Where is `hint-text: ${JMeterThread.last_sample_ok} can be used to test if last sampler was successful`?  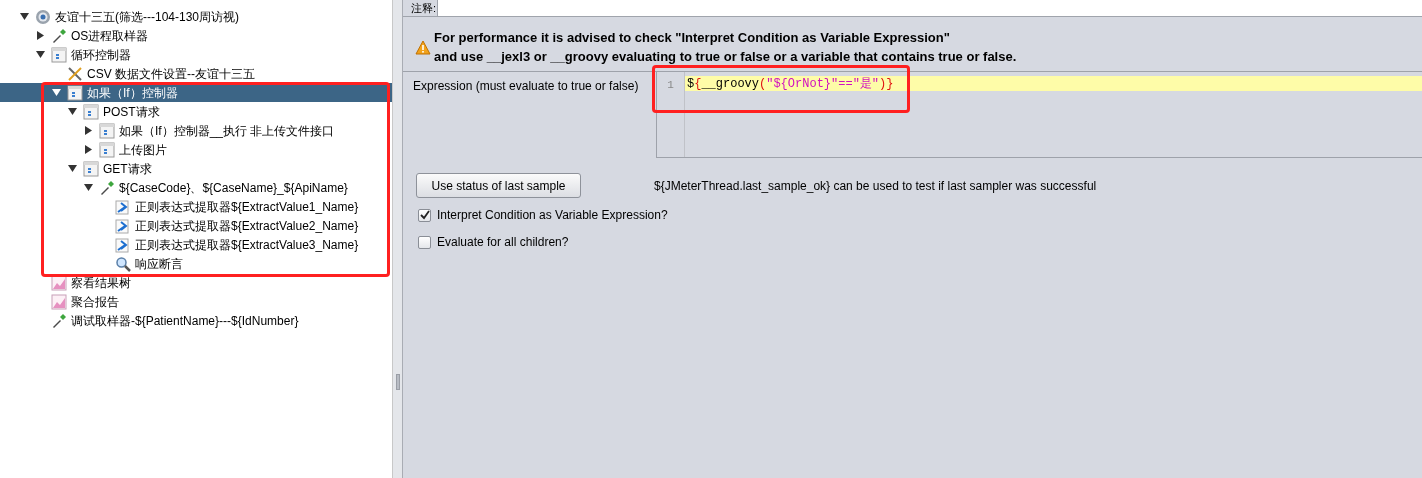 hint-text: ${JMeterThread.last_sample_ok} can be used to test if last sampler was successful is located at coordinates (875, 186).